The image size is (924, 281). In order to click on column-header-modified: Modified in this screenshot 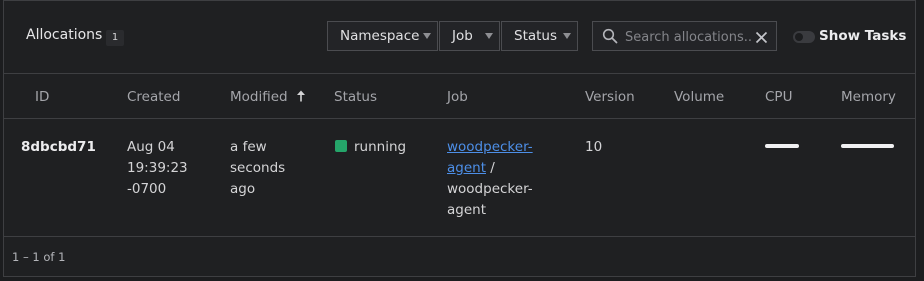, I will do `click(268, 97)`.